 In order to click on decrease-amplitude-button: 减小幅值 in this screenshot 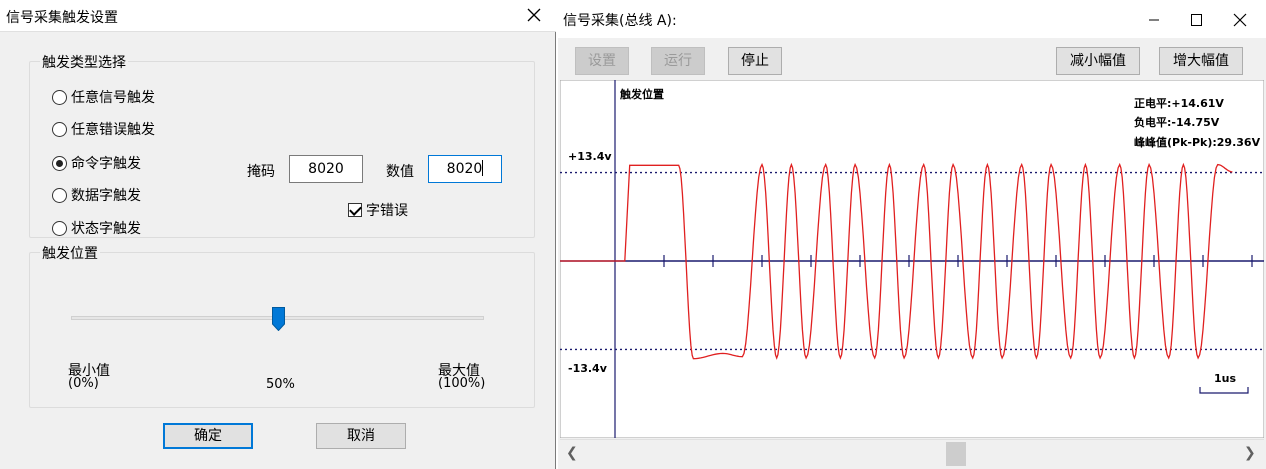, I will do `click(1098, 61)`.